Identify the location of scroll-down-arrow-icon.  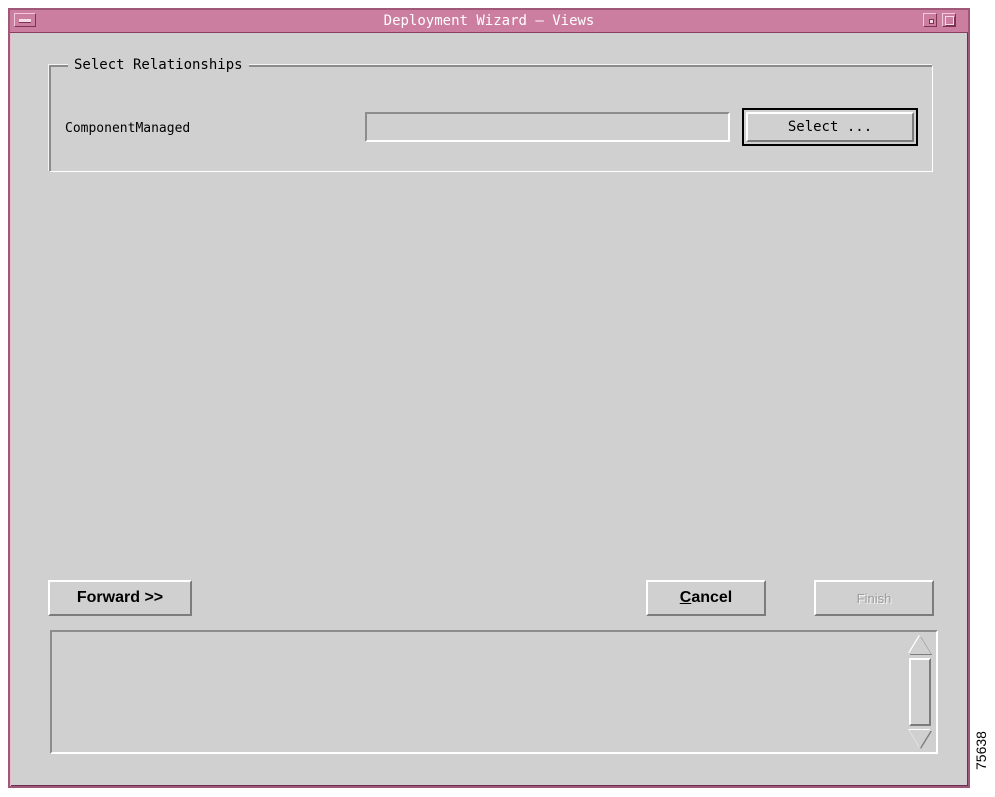
(920, 739).